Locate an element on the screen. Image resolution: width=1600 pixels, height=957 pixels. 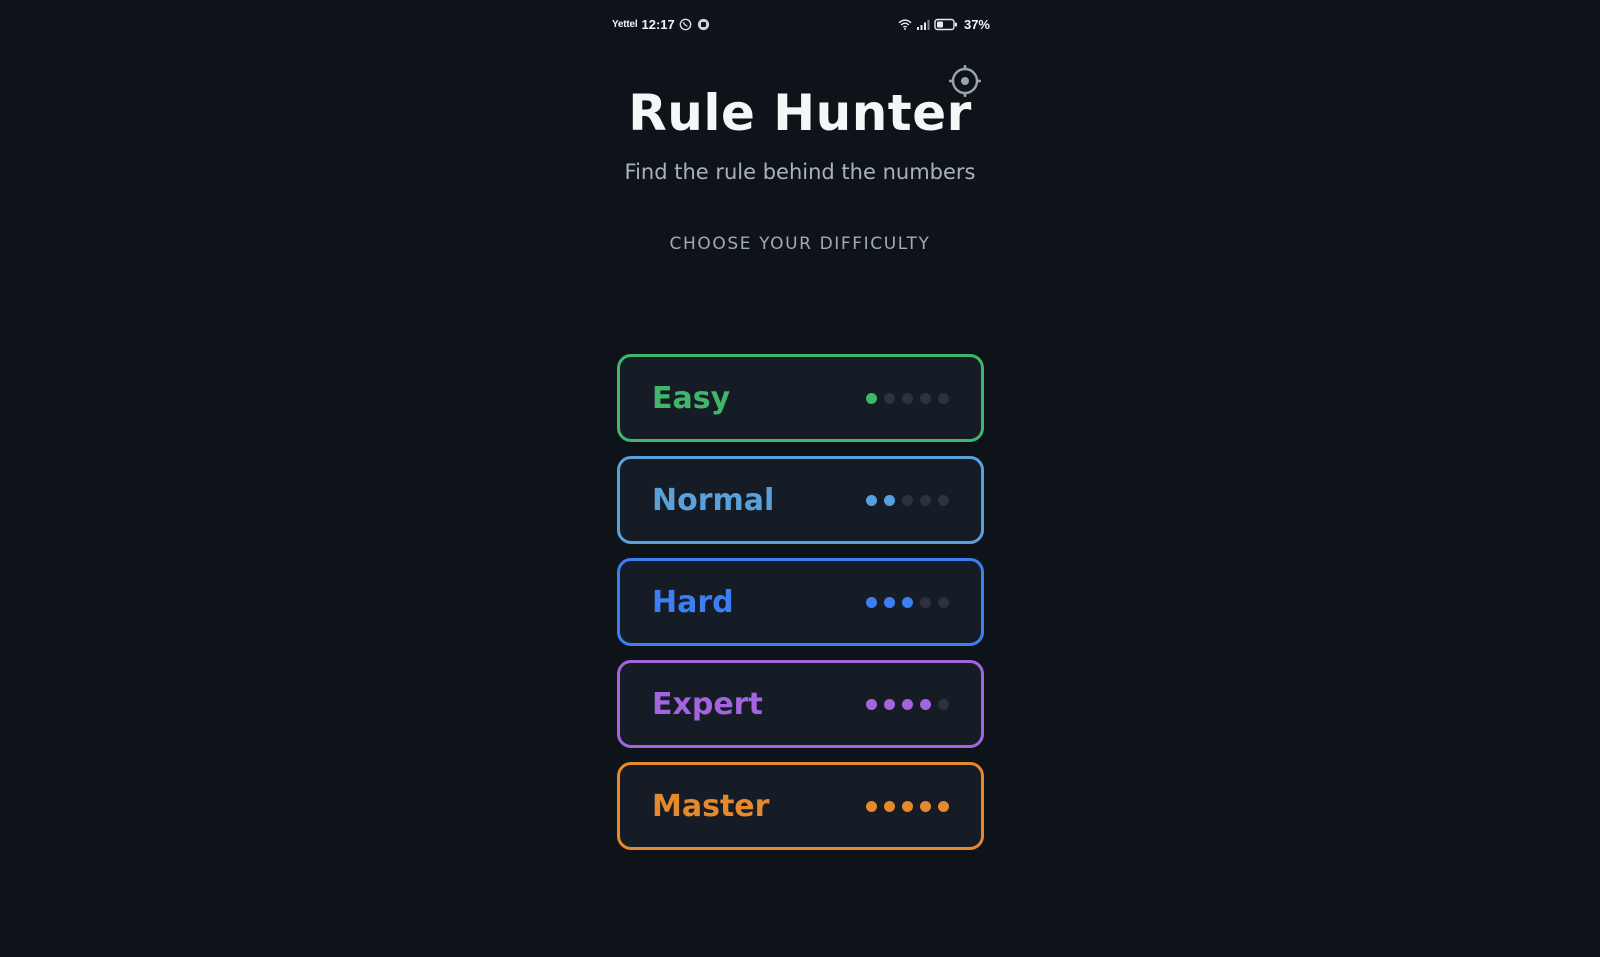
status-bar: Yettel 12:17 37% is located at coordinates (801, 24).